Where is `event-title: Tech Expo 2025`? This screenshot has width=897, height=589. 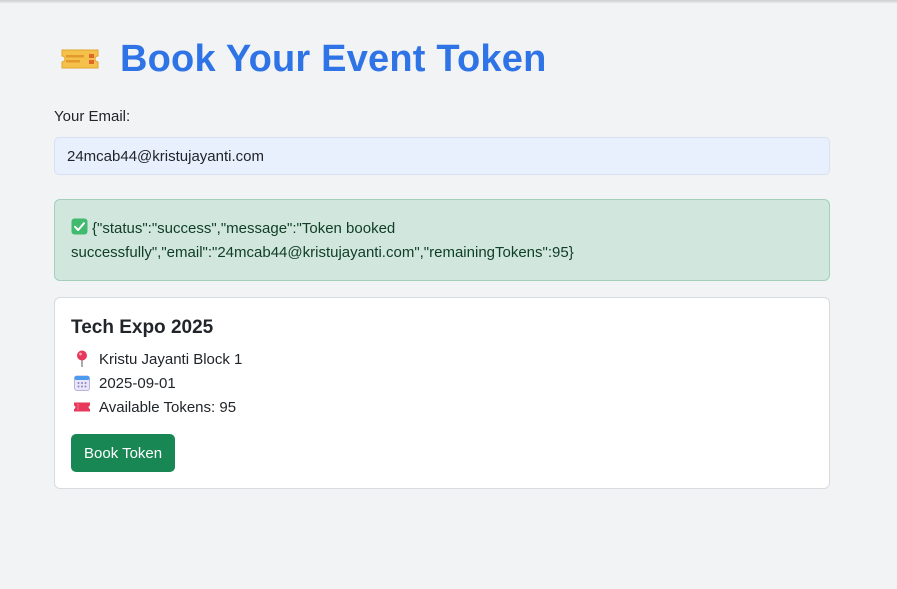 event-title: Tech Expo 2025 is located at coordinates (142, 327).